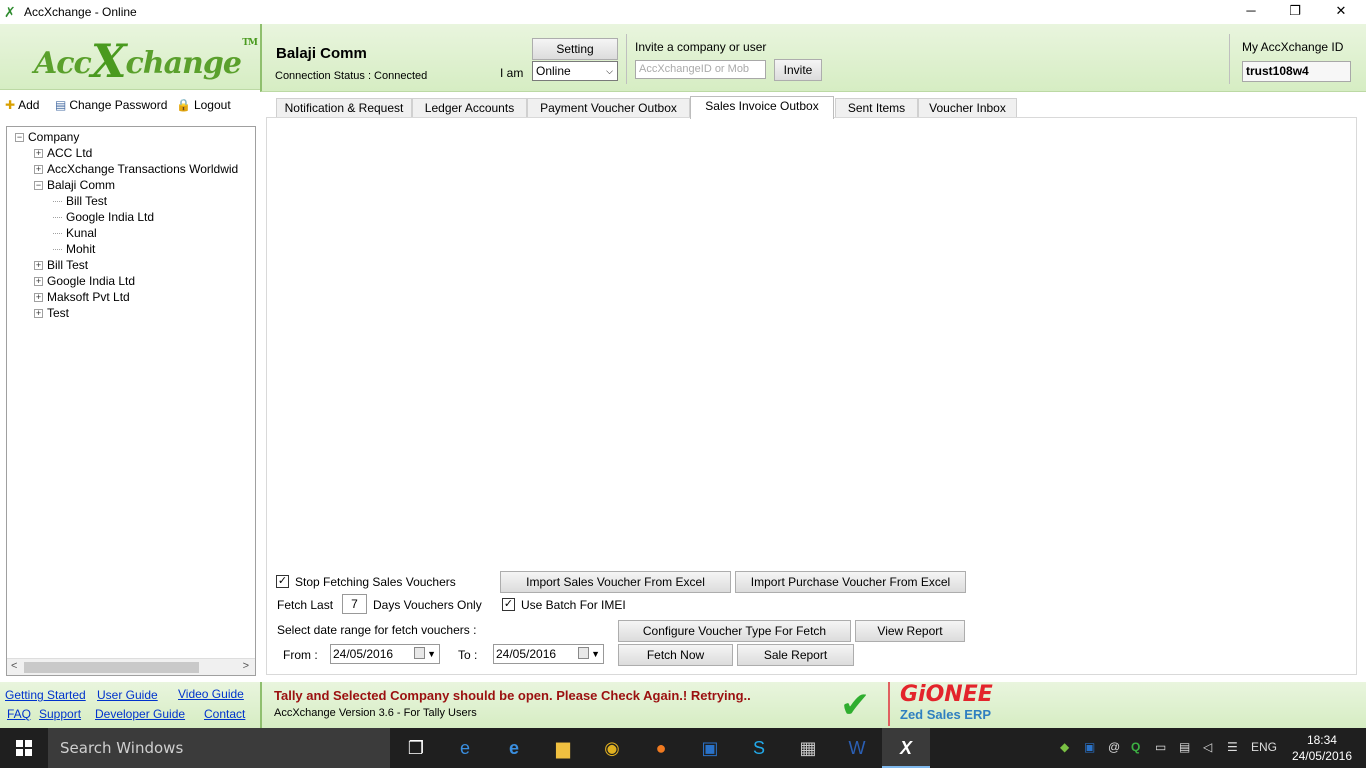 This screenshot has width=1366, height=768. Describe the element at coordinates (14, 666) in the screenshot. I see `scroll-left-icon: <` at that location.